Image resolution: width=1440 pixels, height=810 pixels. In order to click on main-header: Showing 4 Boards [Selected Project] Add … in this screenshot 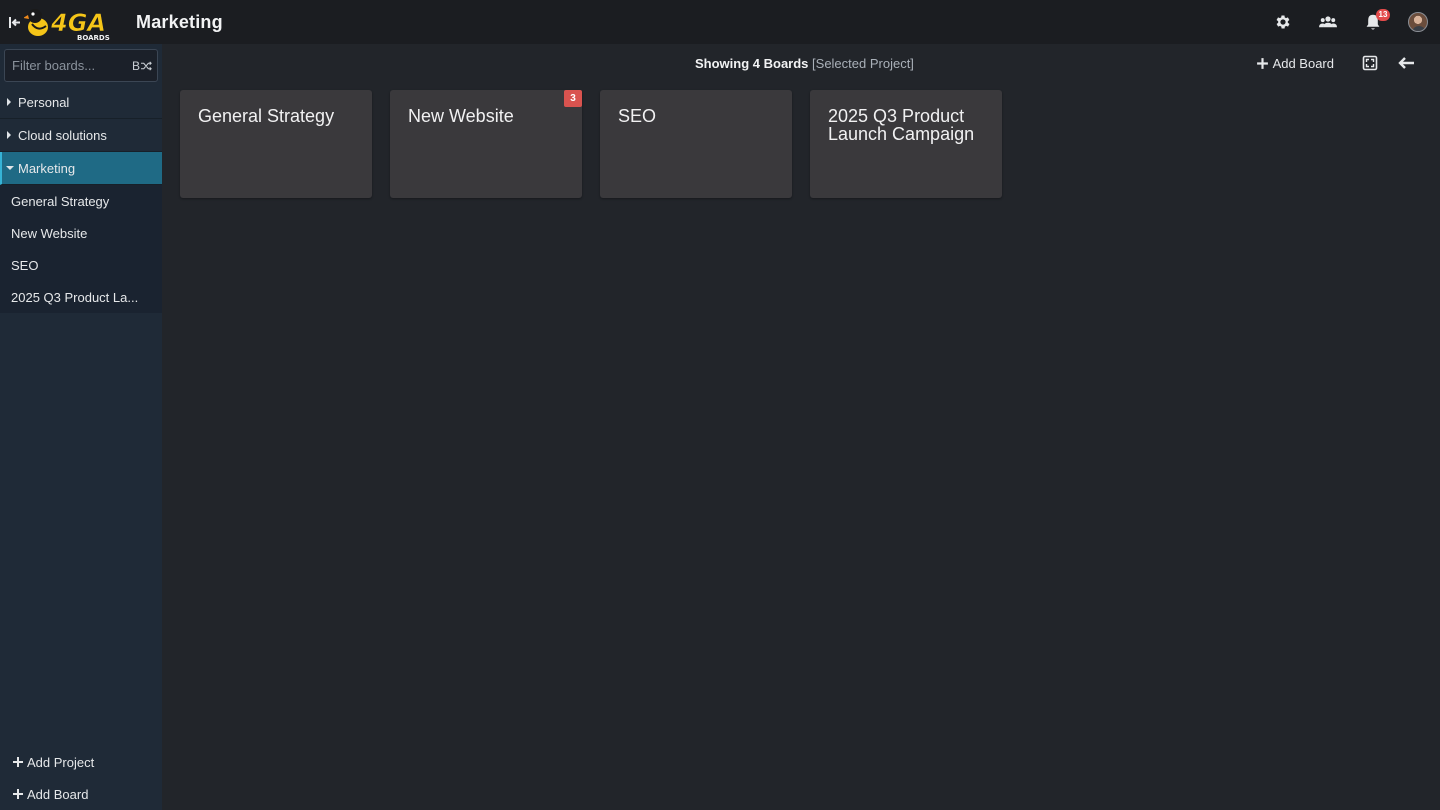, I will do `click(801, 63)`.